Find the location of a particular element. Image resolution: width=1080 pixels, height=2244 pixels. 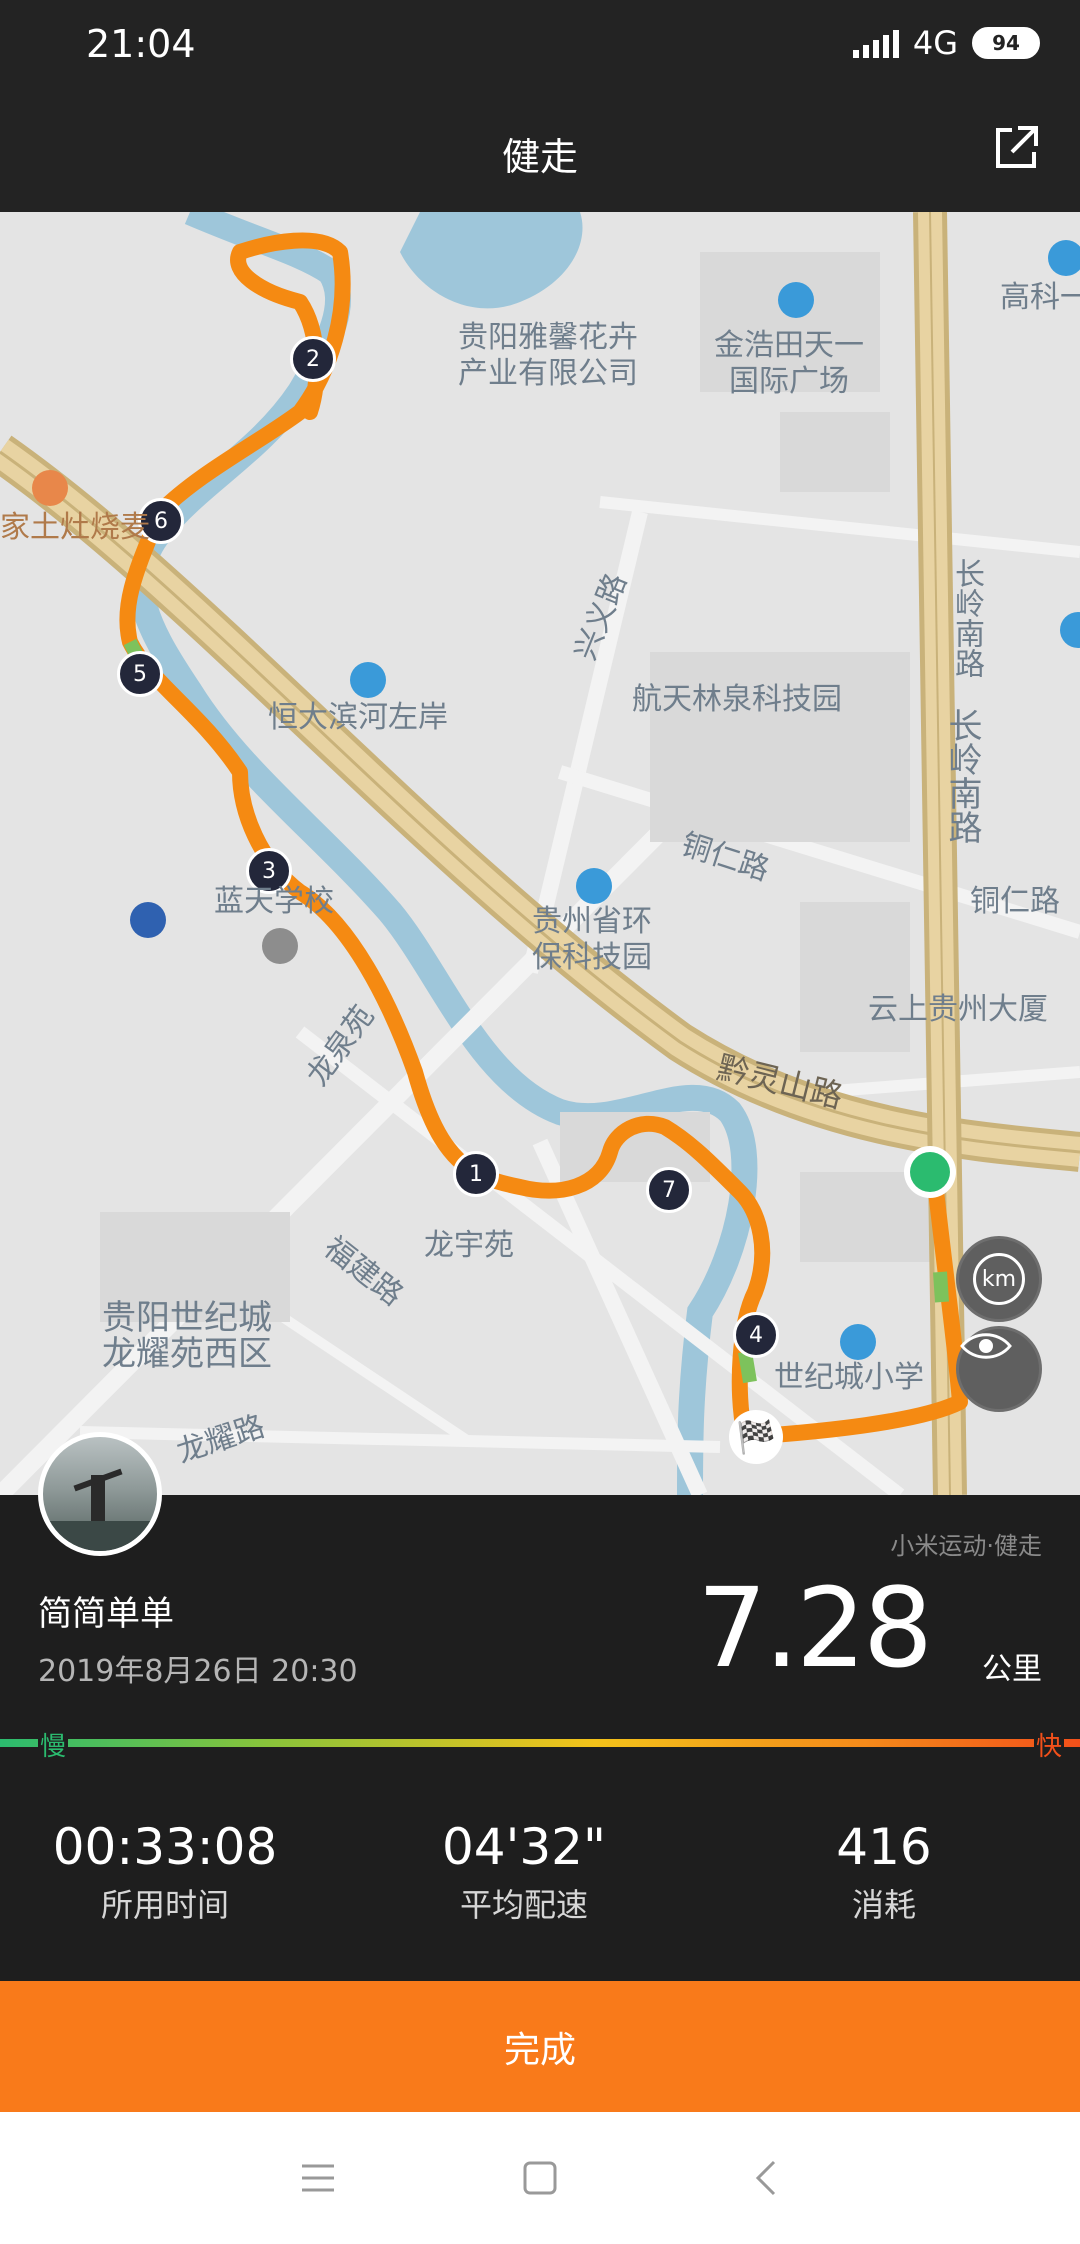

km-toggle-button: km is located at coordinates (999, 1279).